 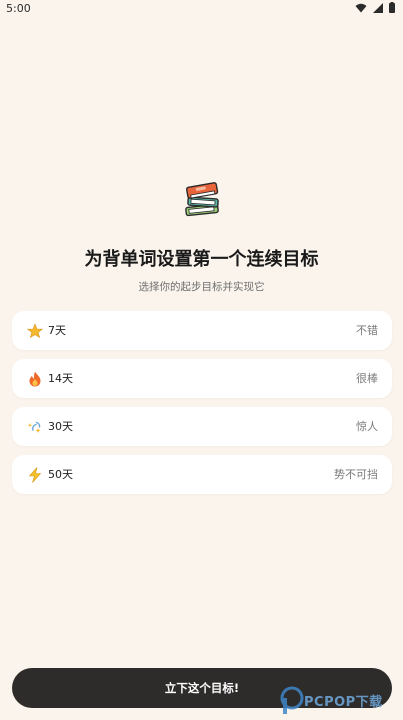 What do you see at coordinates (367, 330) in the screenshot?
I see `goal-tag-label: 不错` at bounding box center [367, 330].